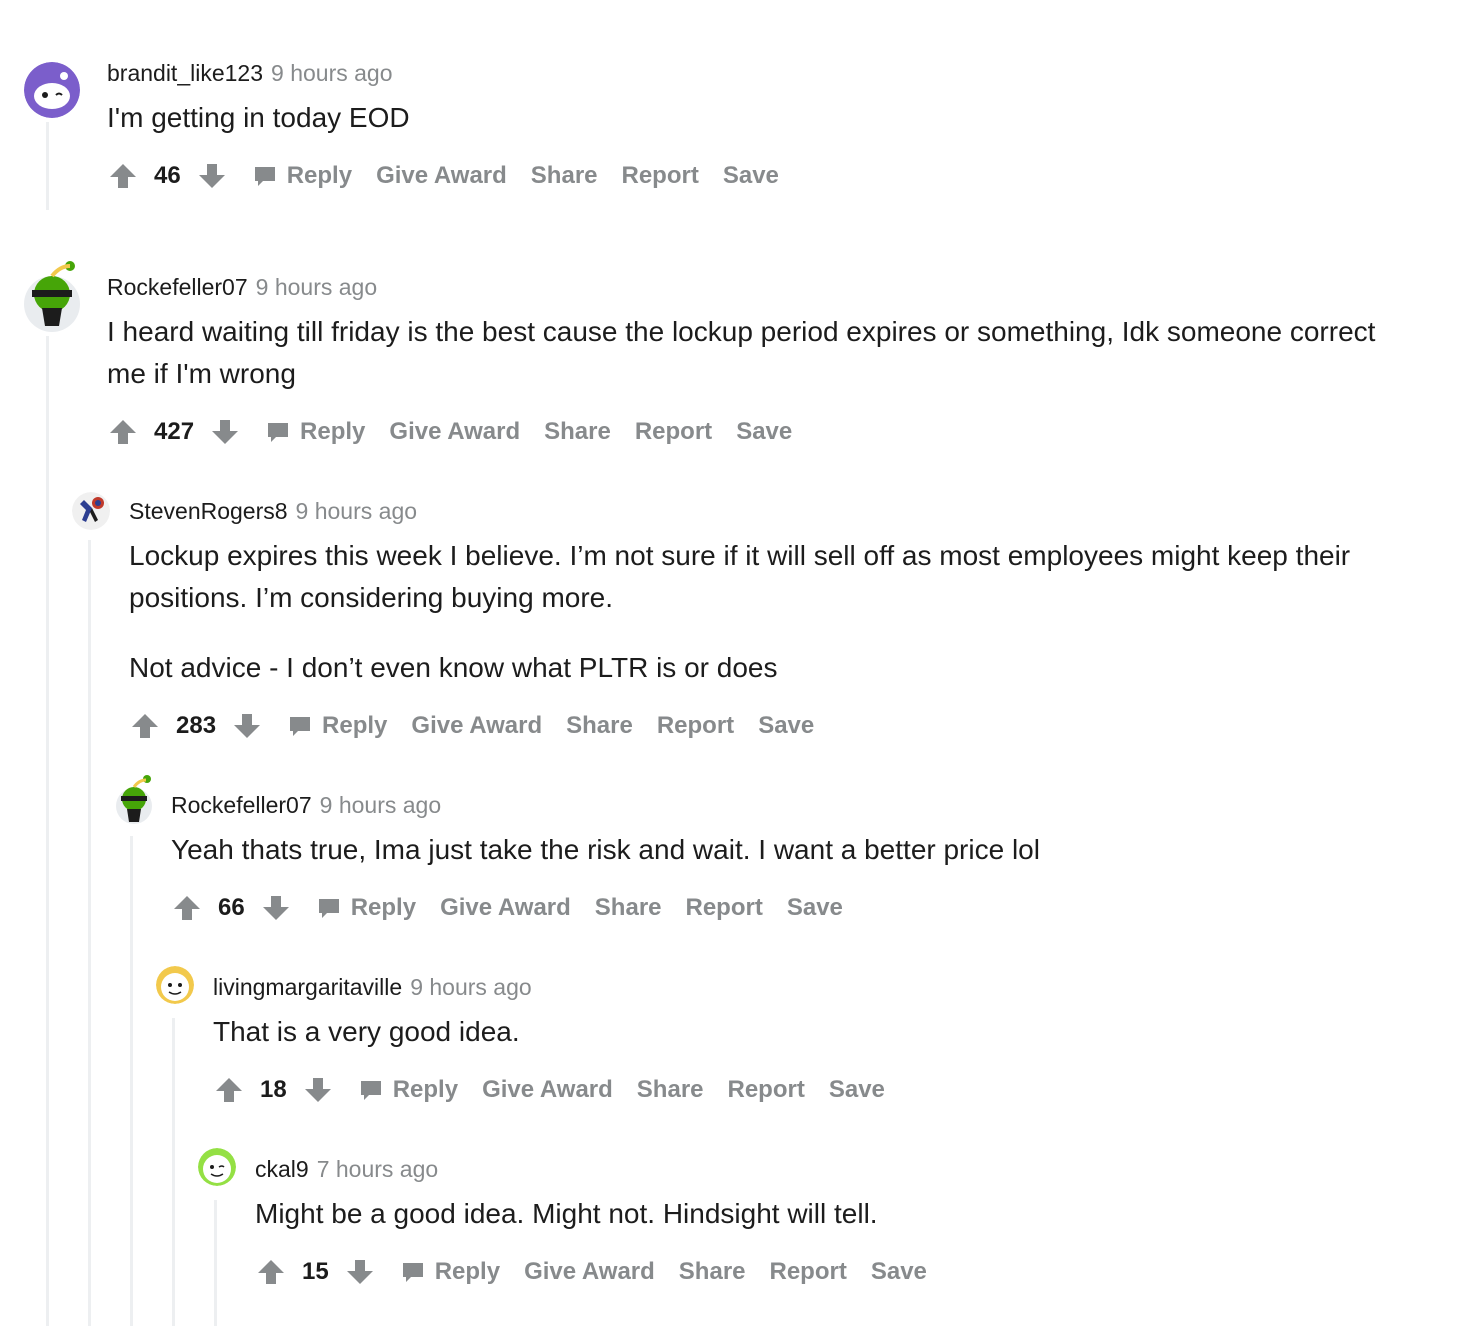 The width and height of the screenshot is (1484, 1326). What do you see at coordinates (315, 1271) in the screenshot?
I see `vote-score: 15` at bounding box center [315, 1271].